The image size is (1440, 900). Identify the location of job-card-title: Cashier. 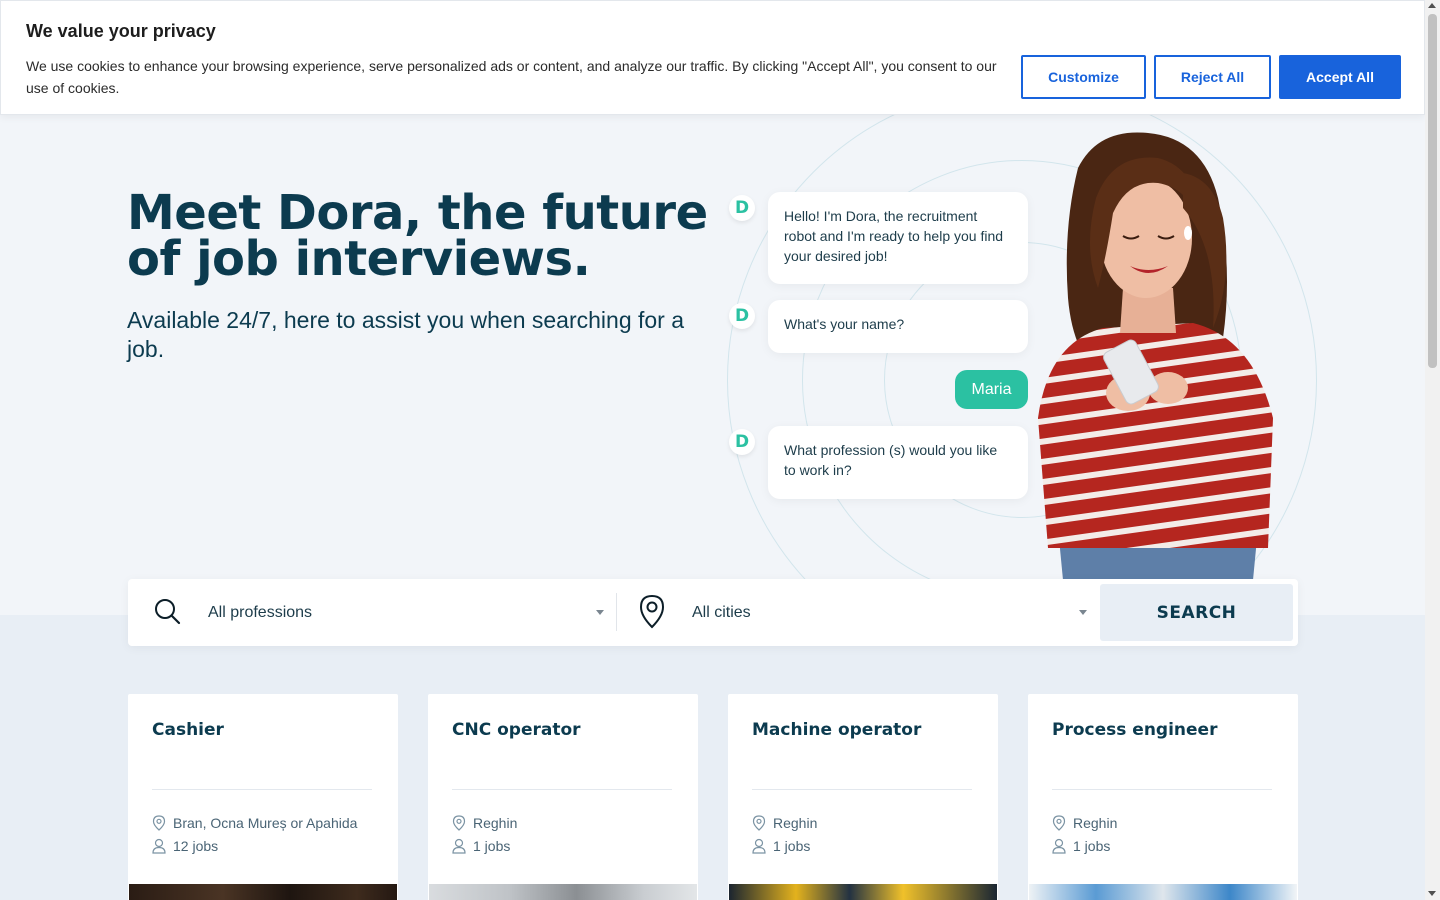
(188, 730).